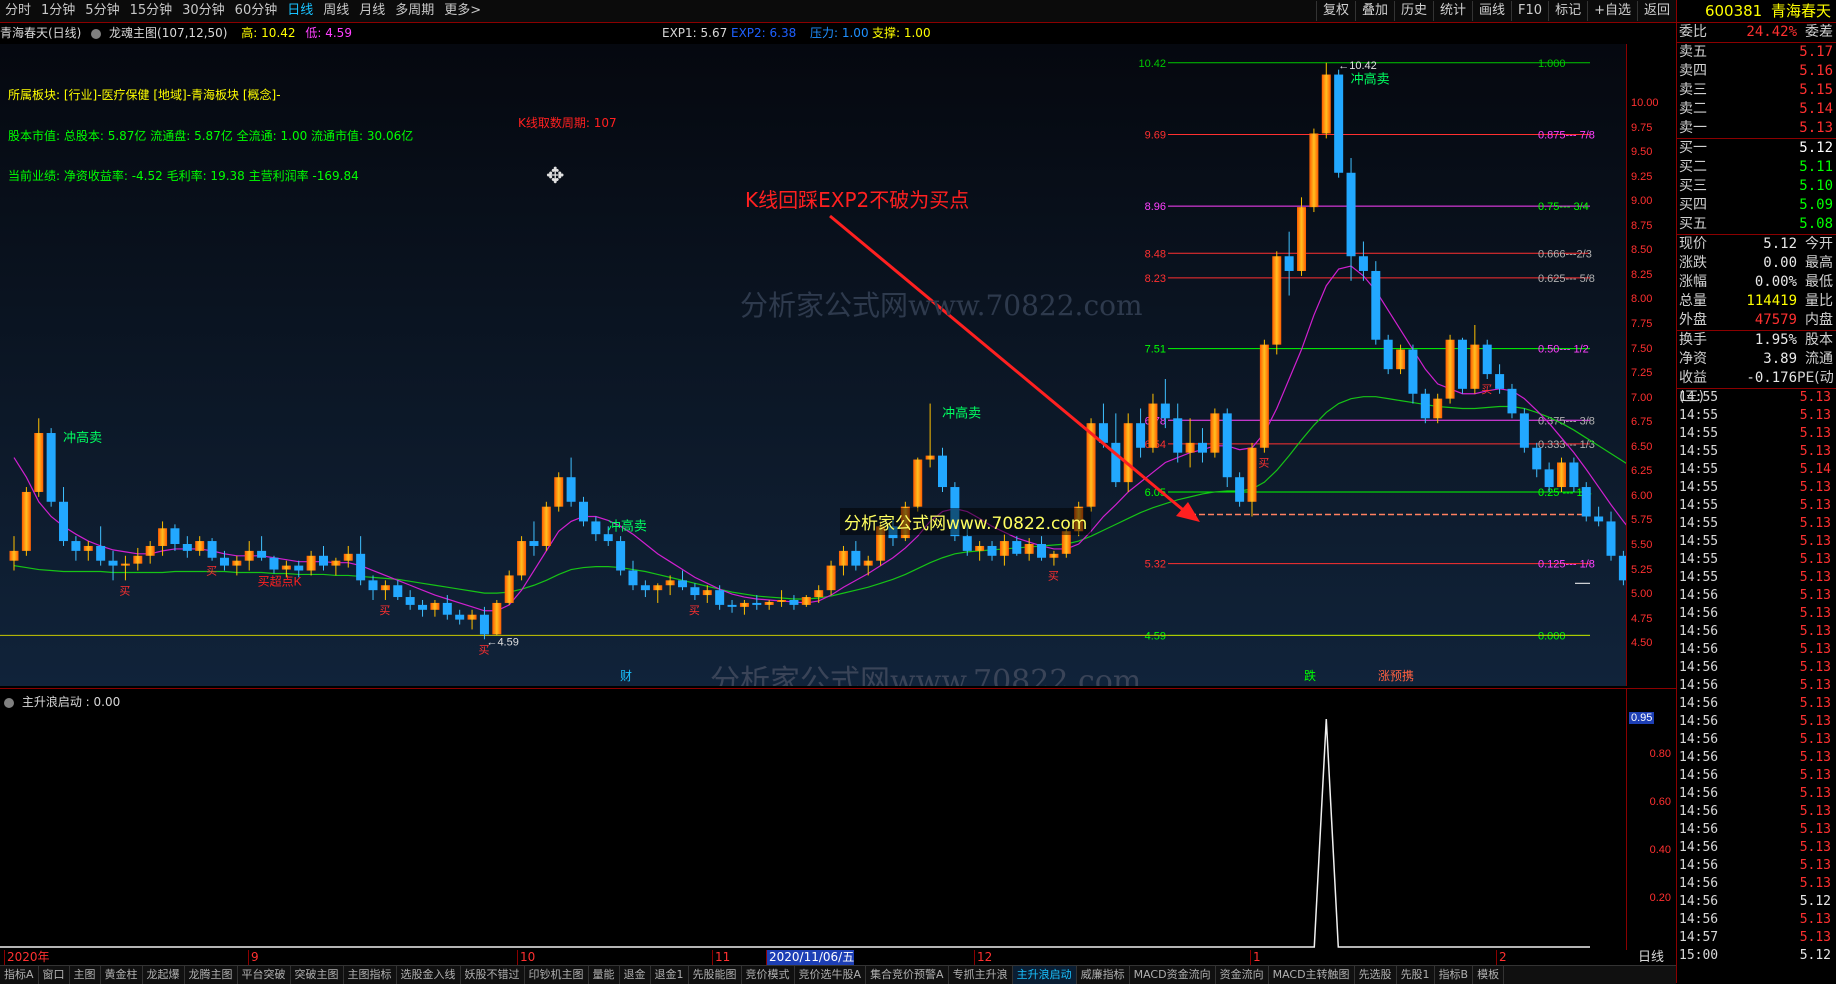 Image resolution: width=1836 pixels, height=984 pixels. Describe the element at coordinates (1756, 301) in the screenshot. I see `quote-row-3: 总量 114419 量比` at that location.